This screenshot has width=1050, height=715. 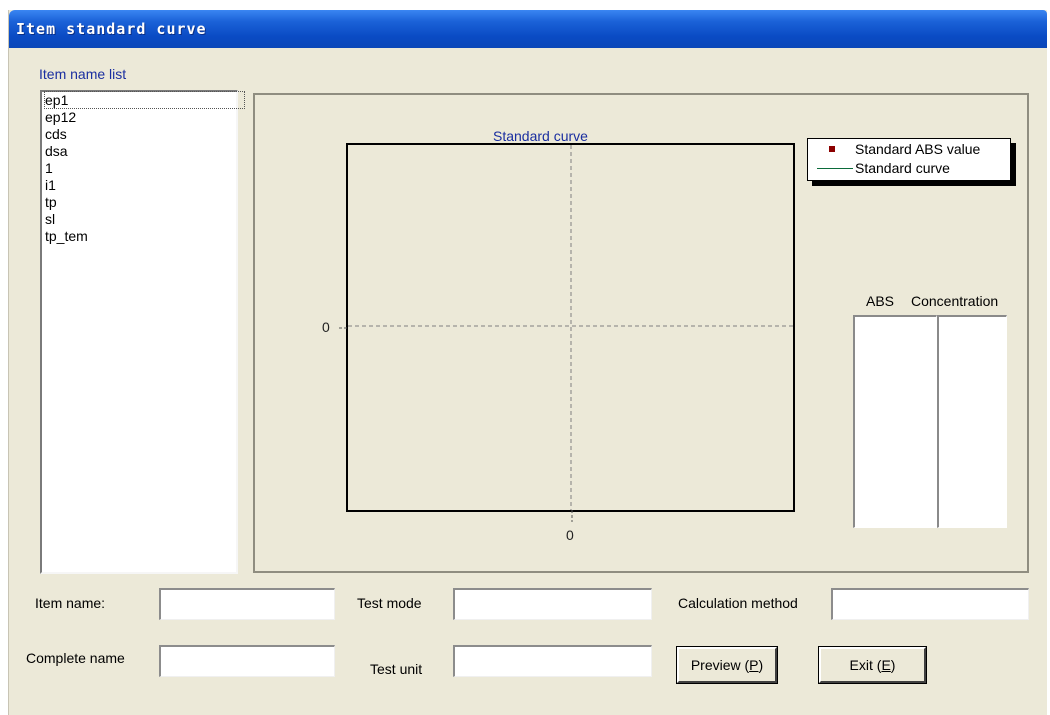 I want to click on concentration-column-cells, so click(x=972, y=421).